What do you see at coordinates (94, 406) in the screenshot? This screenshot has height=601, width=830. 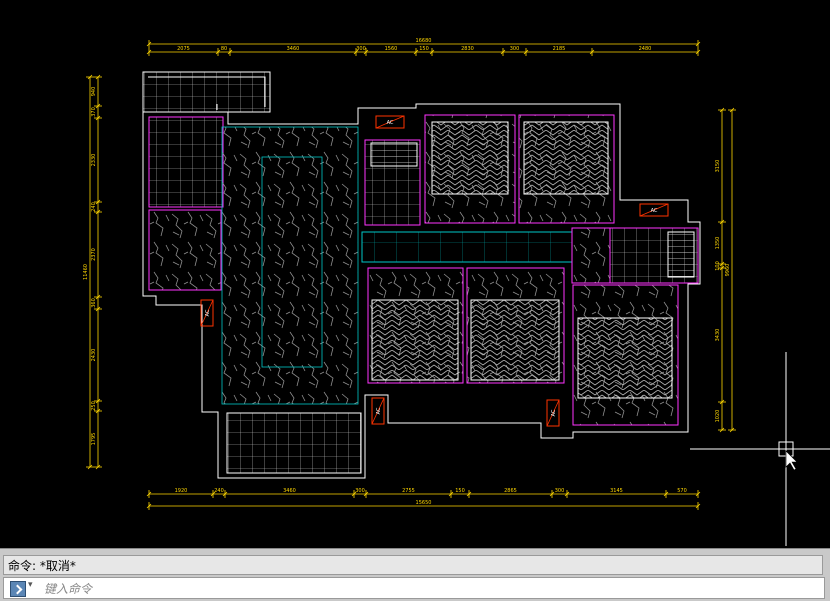 I see `left-dimension-text: 250` at bounding box center [94, 406].